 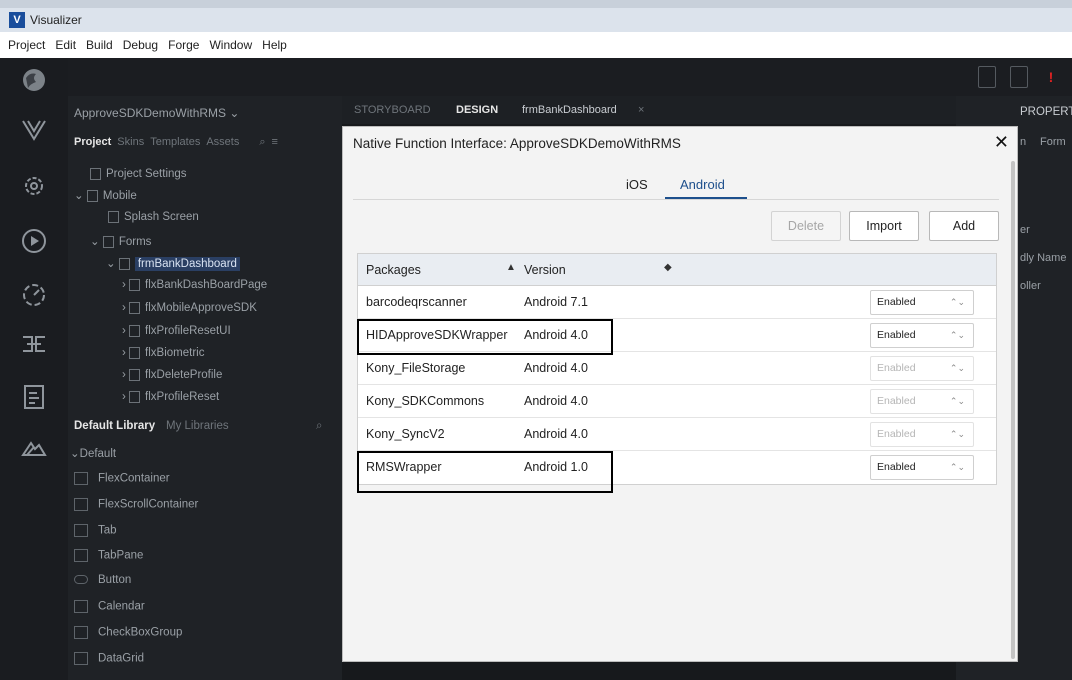 What do you see at coordinates (230, 45) in the screenshot?
I see `menu-window: Window` at bounding box center [230, 45].